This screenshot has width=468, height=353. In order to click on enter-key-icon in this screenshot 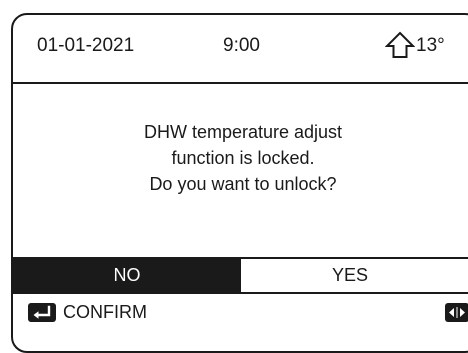, I will do `click(42, 312)`.